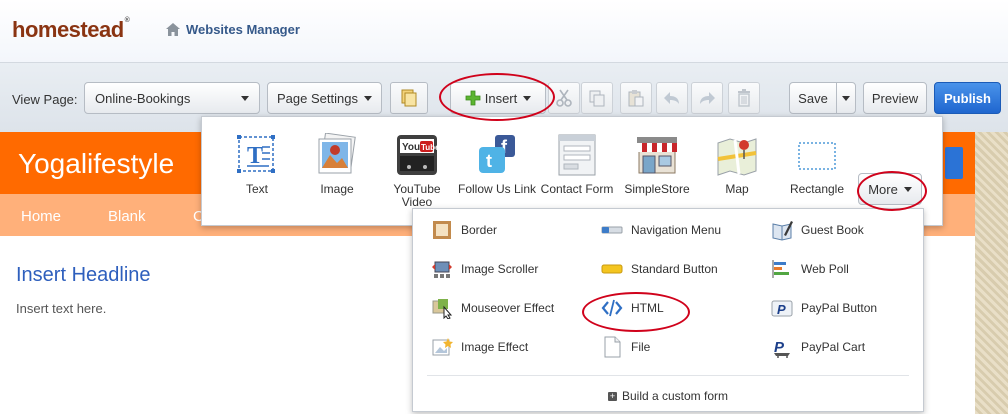 This screenshot has width=1008, height=414. Describe the element at coordinates (661, 230) in the screenshot. I see `more-item-navigation-menu: Navigation Menu` at that location.